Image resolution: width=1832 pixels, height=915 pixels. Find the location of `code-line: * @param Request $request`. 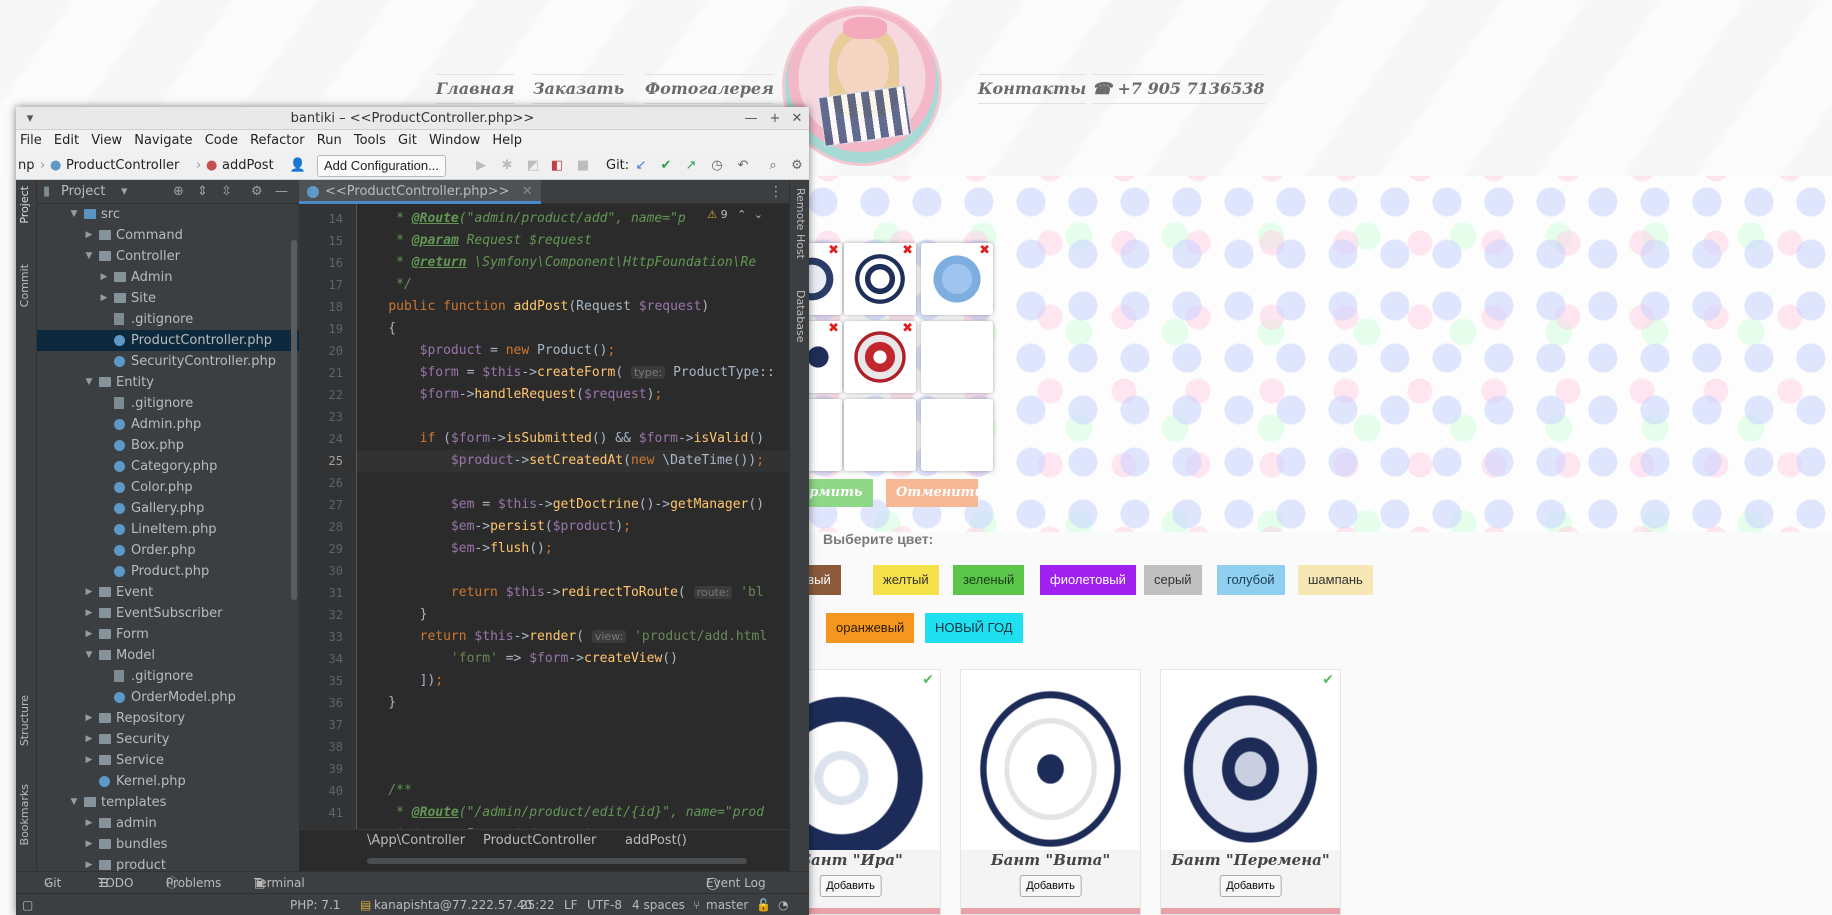

code-line: * @param Request $request is located at coordinates (474, 241).